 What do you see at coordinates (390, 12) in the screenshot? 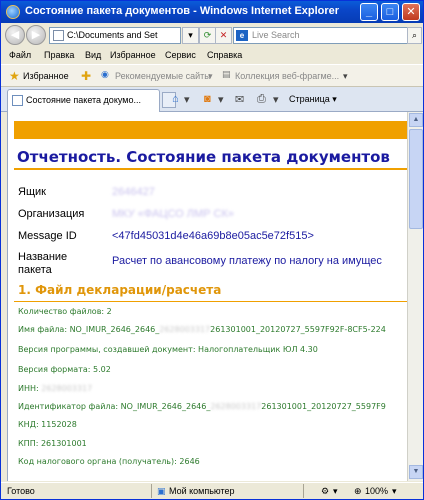
I see `maximize-button: □` at bounding box center [390, 12].